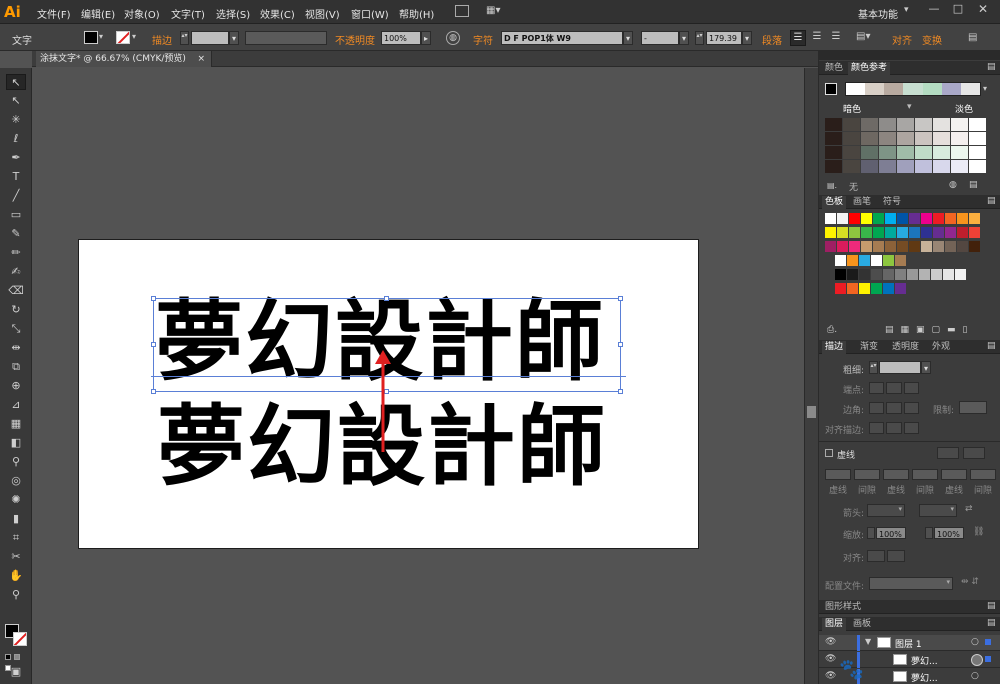  Describe the element at coordinates (907, 147) in the screenshot. I see `color-guide-grid` at that location.